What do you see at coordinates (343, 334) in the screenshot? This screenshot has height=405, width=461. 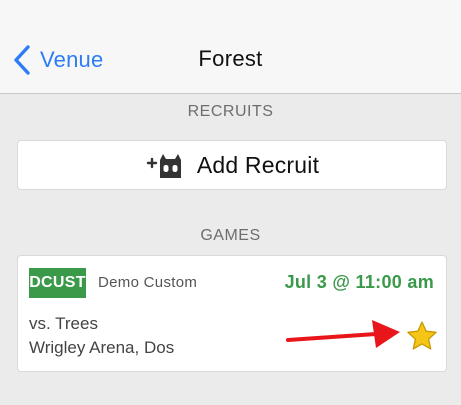 I see `red-arrow-annotation` at bounding box center [343, 334].